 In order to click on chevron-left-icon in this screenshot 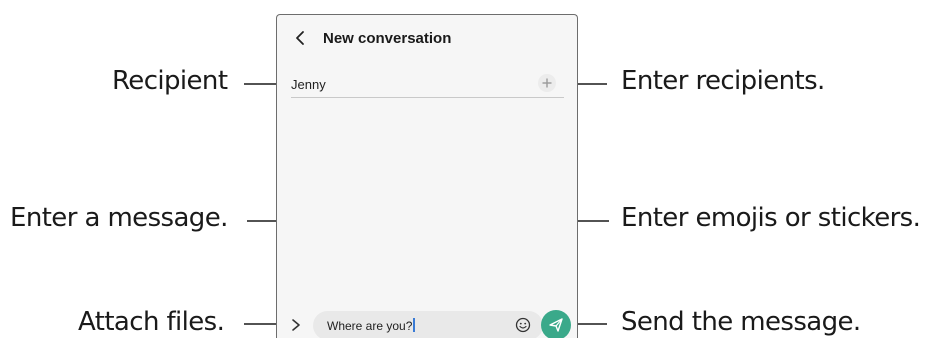, I will do `click(301, 38)`.